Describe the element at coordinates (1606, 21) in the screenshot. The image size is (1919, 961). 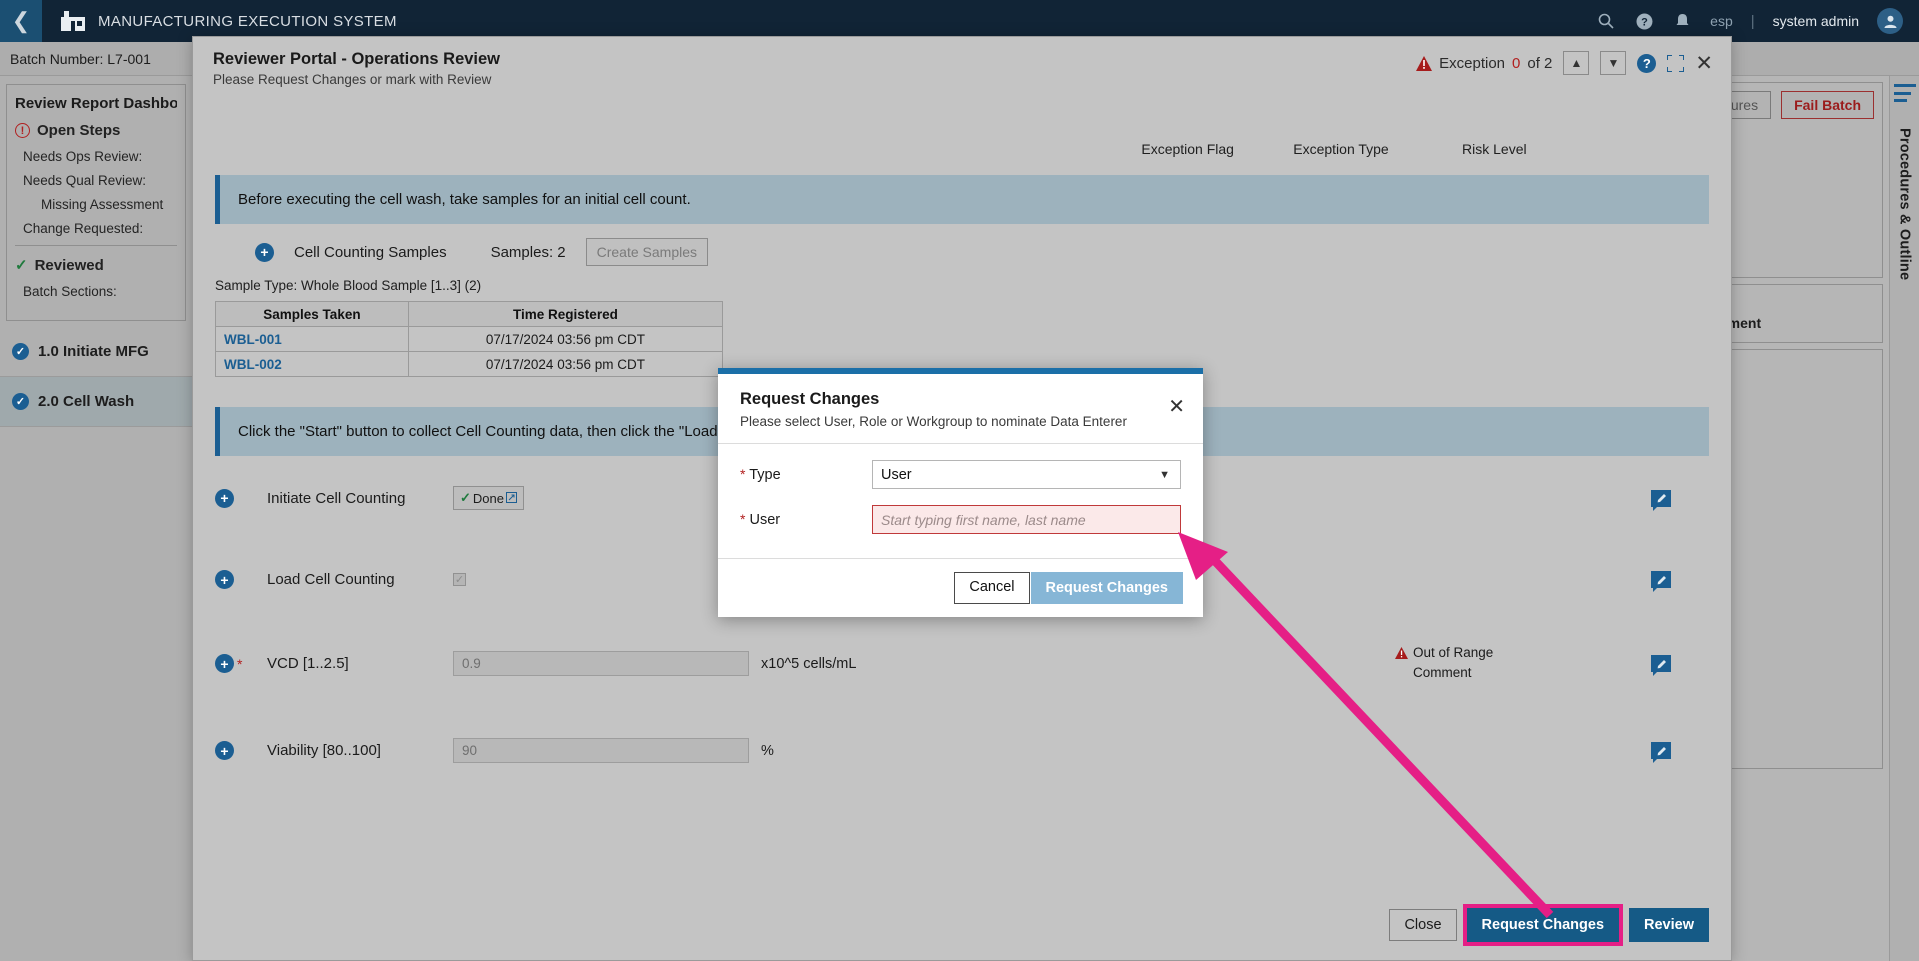
I see `search-icon` at that location.